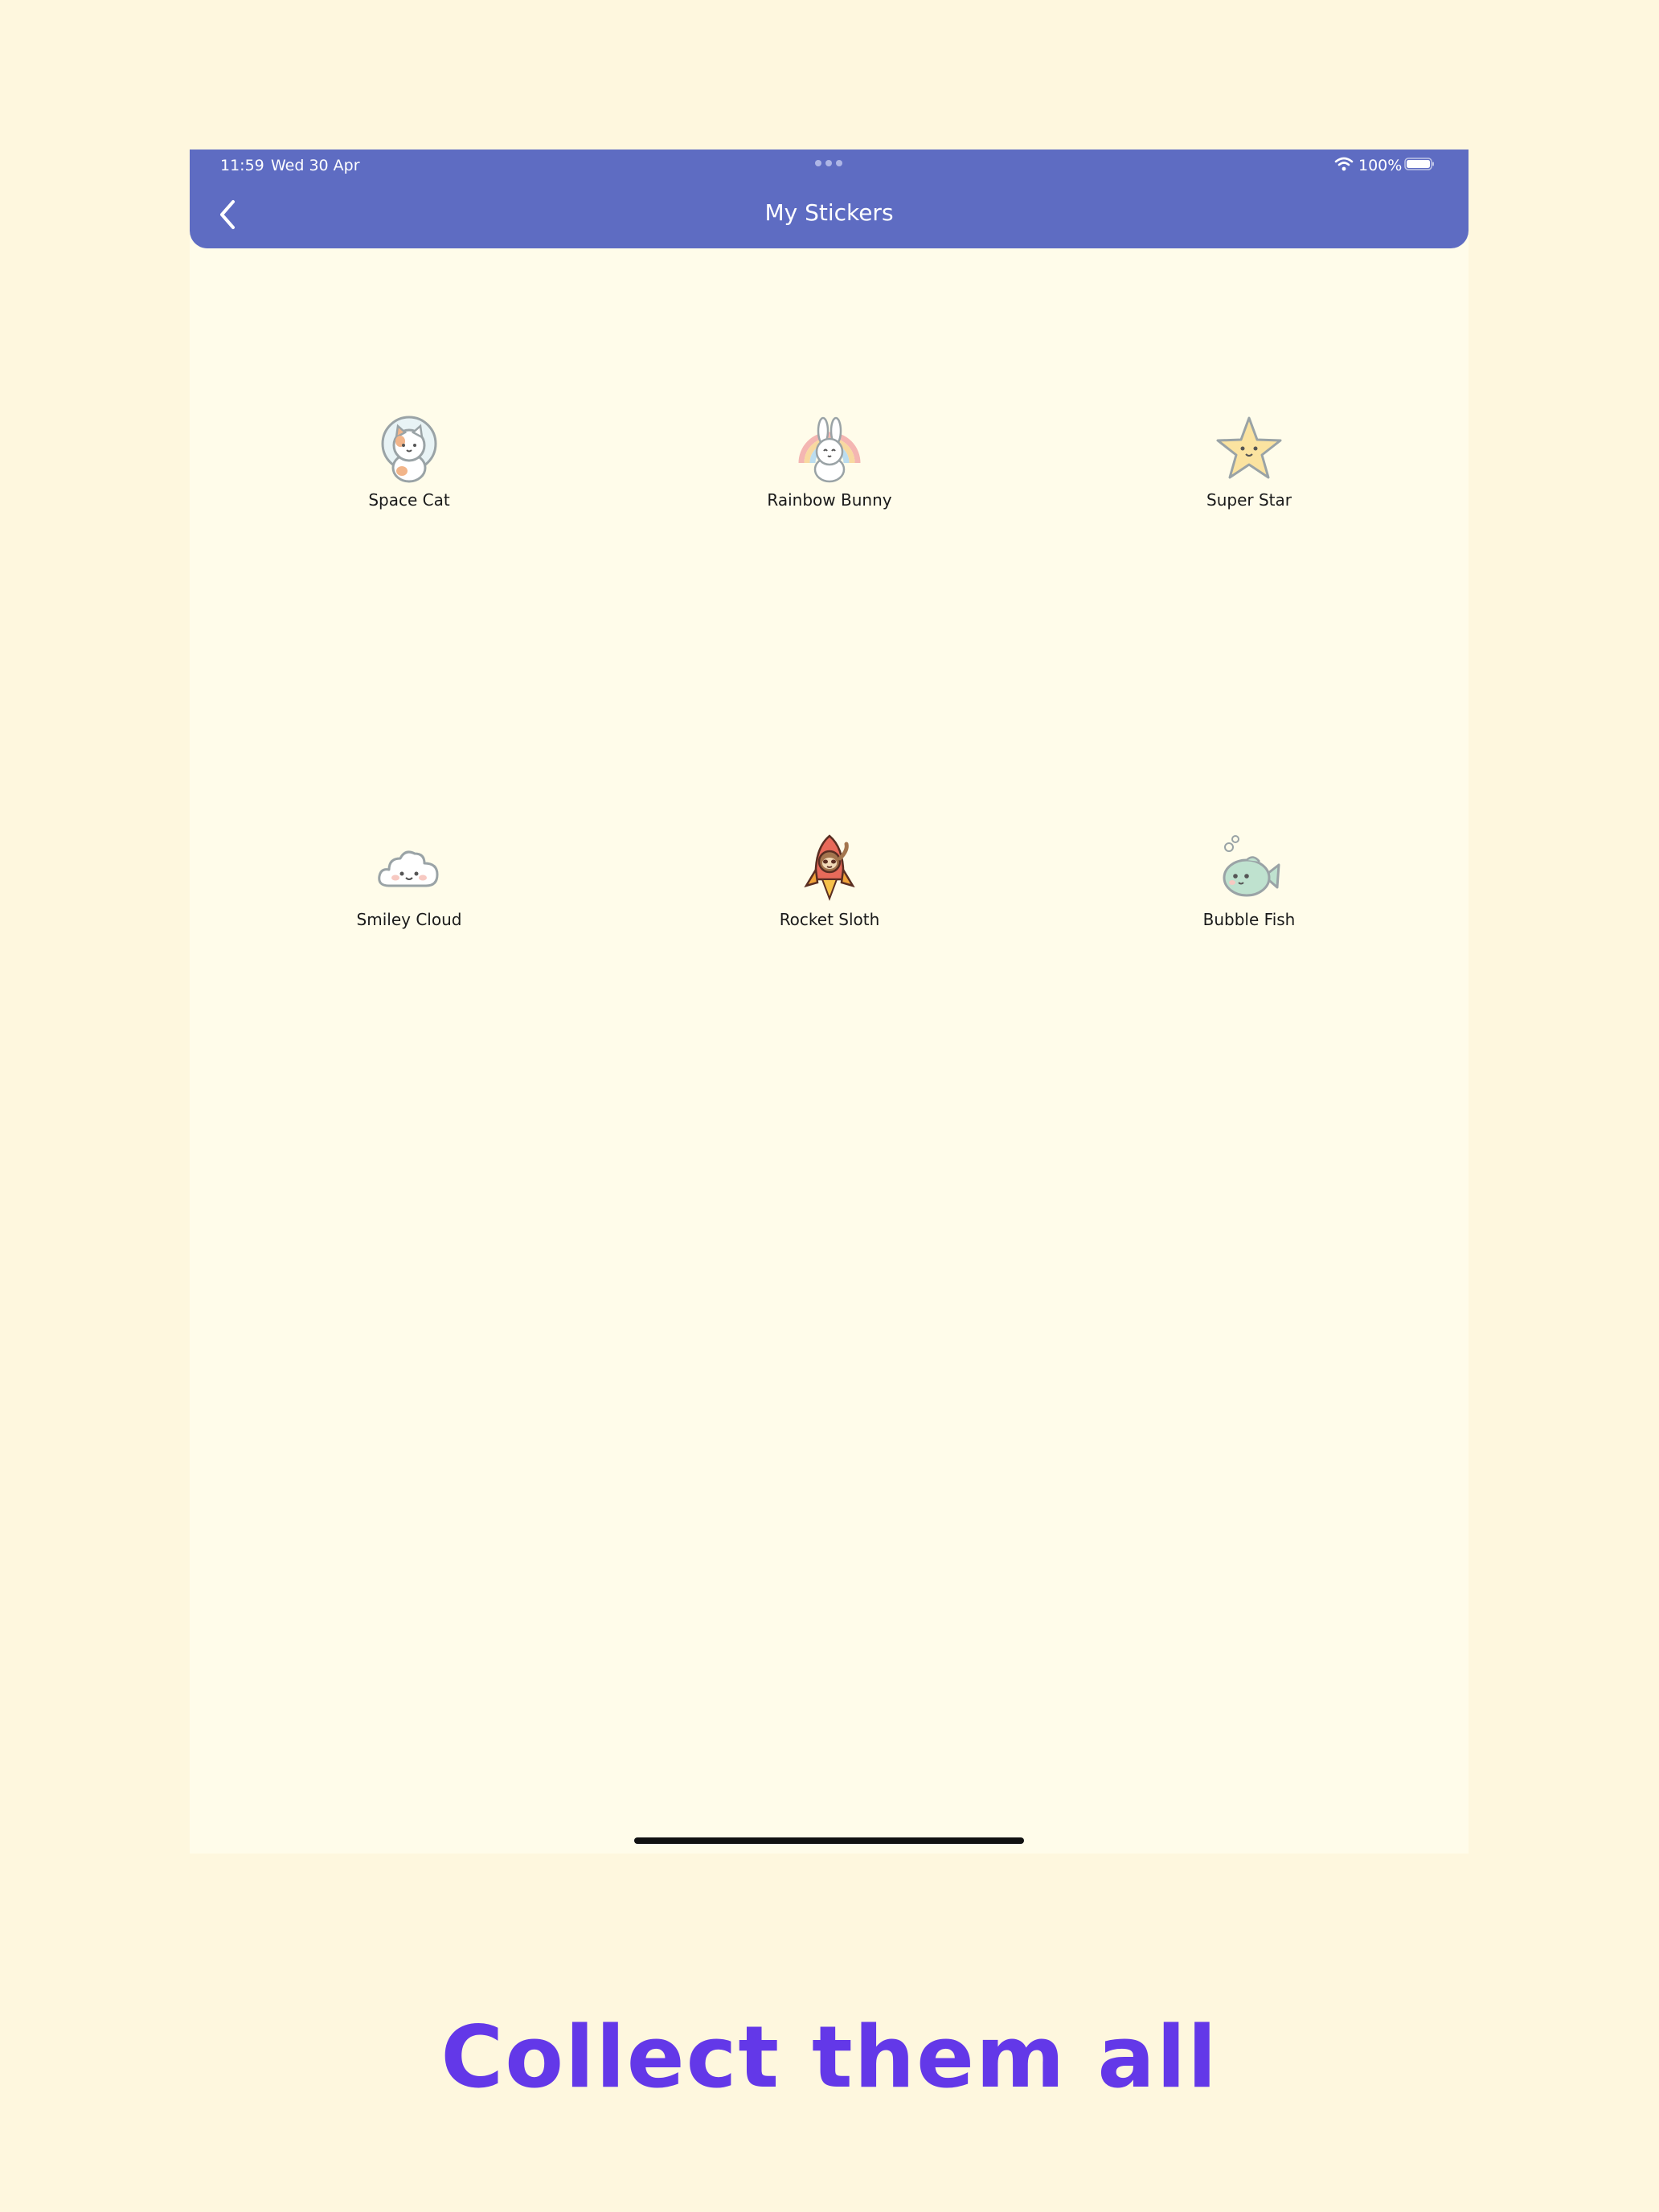  I want to click on battery-percentage: 100%, so click(1380, 165).